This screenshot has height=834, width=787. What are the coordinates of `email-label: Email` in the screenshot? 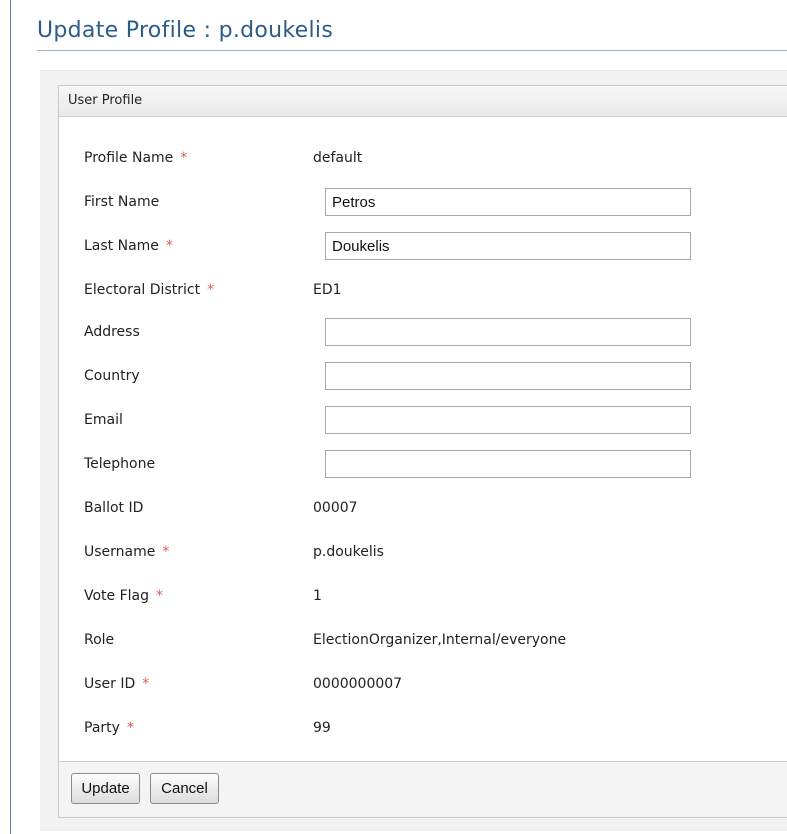 It's located at (103, 420).